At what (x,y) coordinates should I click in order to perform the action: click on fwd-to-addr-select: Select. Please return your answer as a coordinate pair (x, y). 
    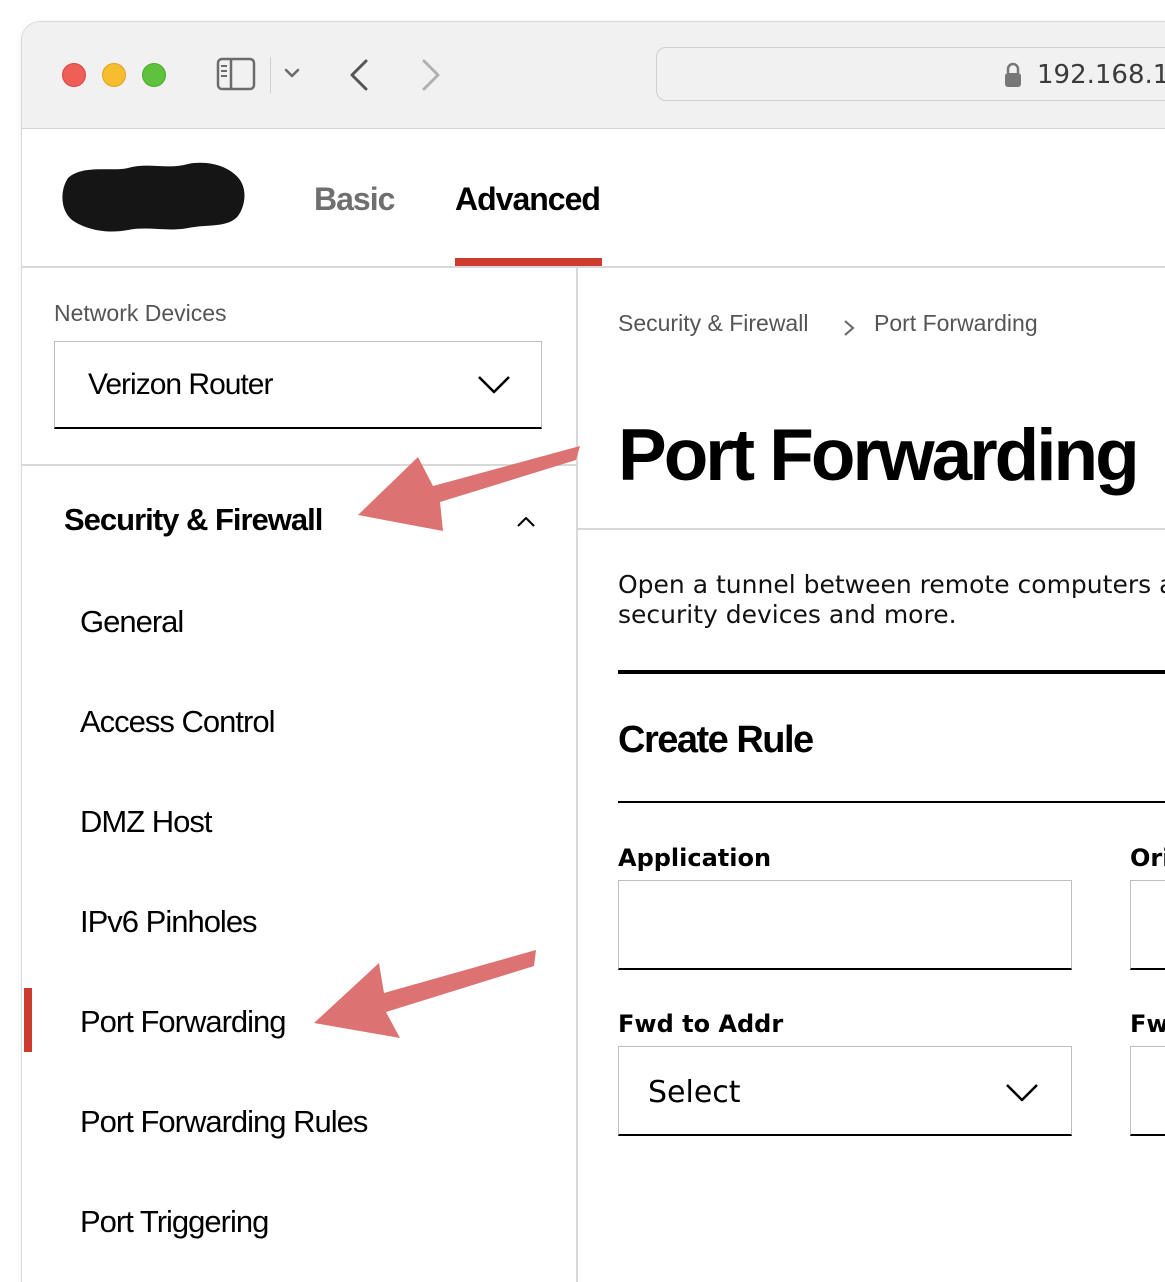
    Looking at the image, I should click on (845, 1091).